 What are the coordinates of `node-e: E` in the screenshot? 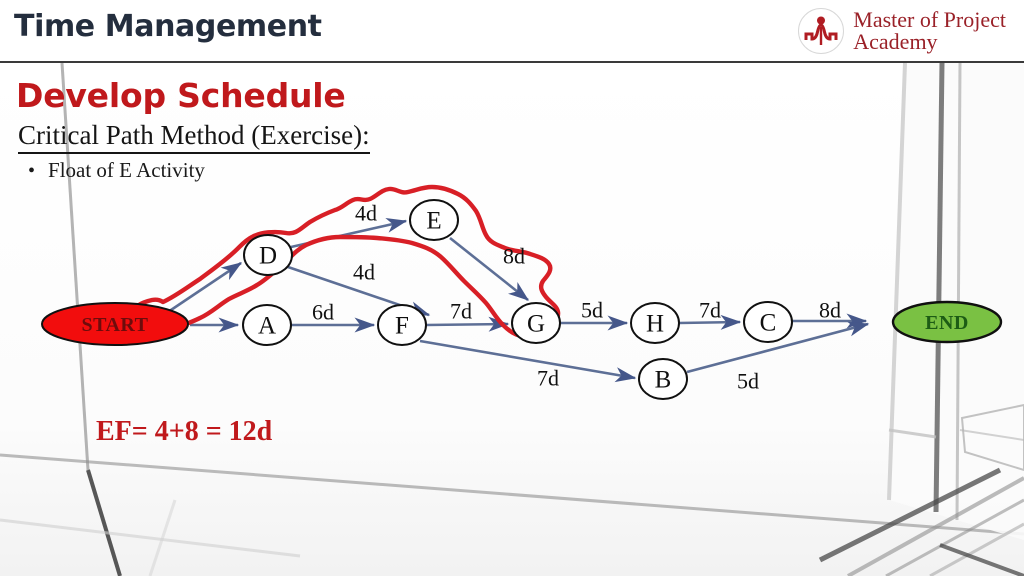 It's located at (434, 220).